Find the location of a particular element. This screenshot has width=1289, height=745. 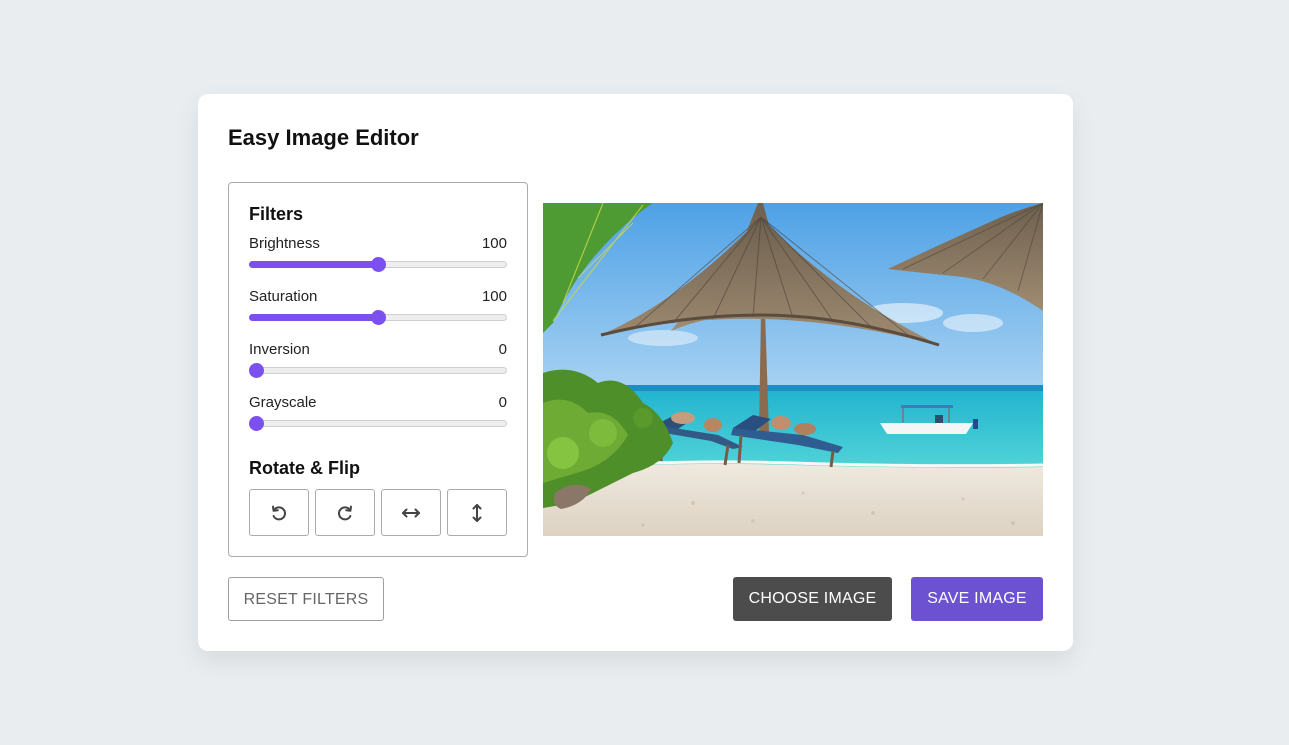

grayscale-slider-thumb is located at coordinates (256, 423).